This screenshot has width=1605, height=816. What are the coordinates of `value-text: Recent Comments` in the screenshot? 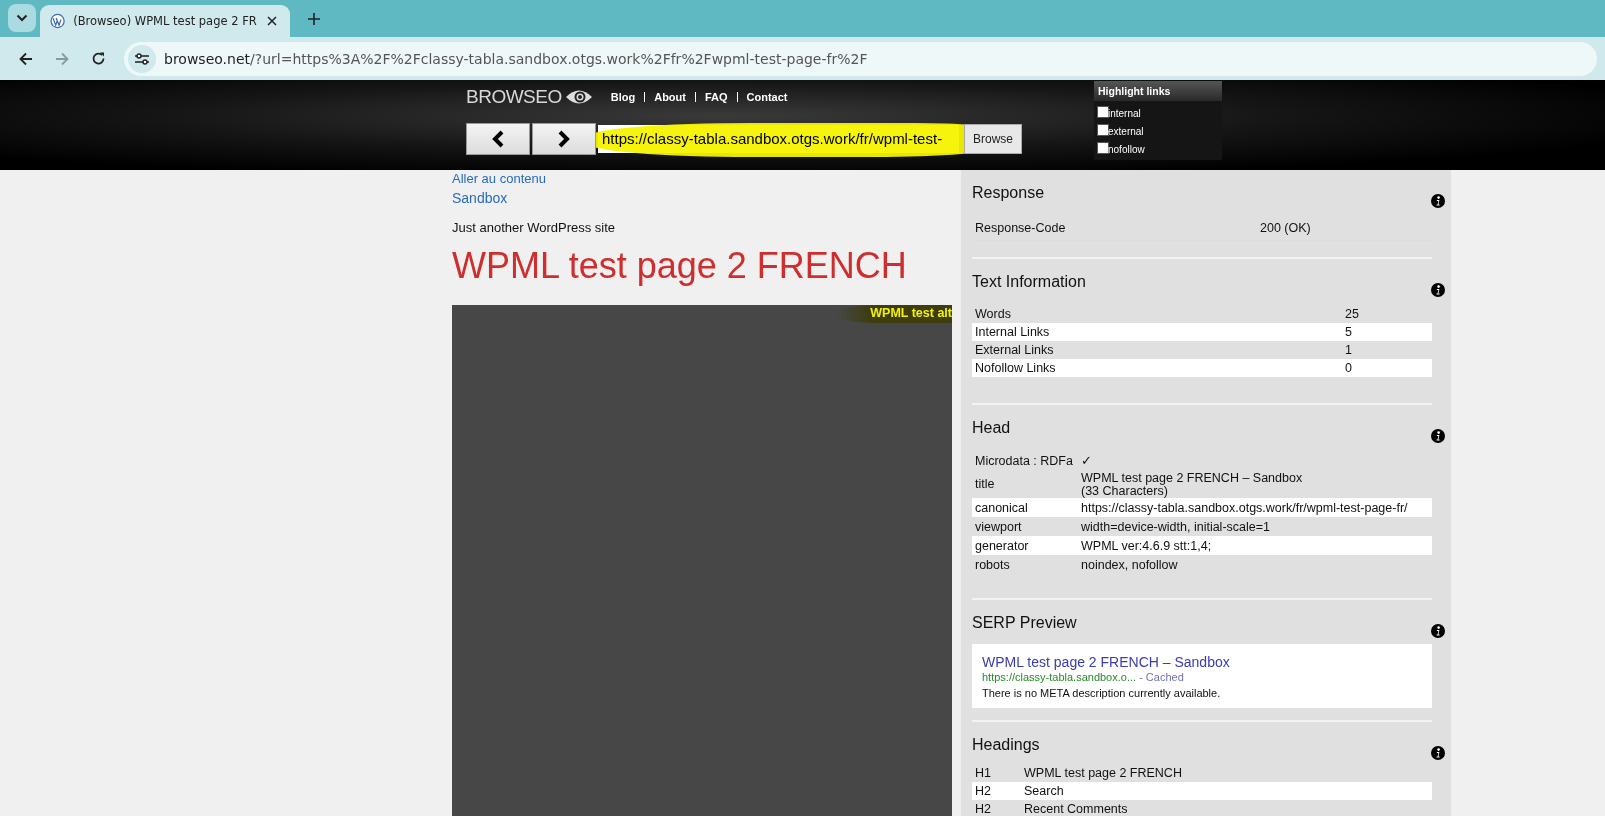 It's located at (1076, 809).